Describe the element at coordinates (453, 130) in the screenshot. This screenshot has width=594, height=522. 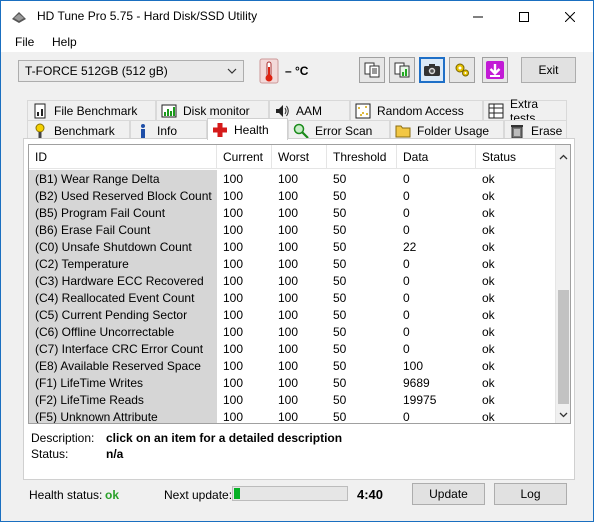
I see `tab-label: Folder Usage` at that location.